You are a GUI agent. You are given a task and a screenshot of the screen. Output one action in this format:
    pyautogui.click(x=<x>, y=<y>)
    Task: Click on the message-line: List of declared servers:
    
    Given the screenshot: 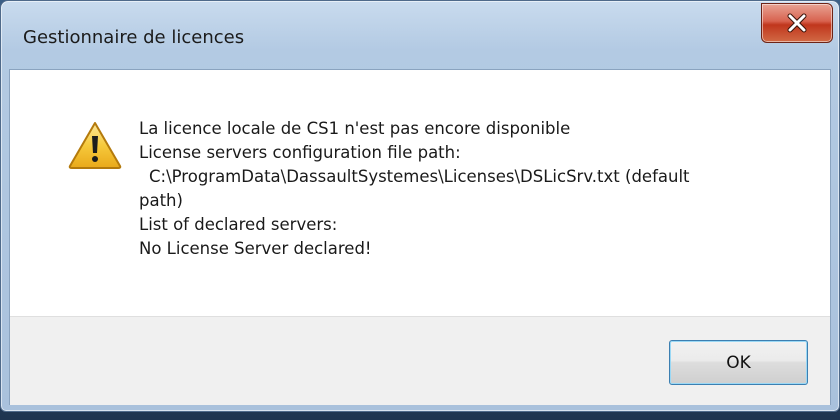 What is the action you would take?
    pyautogui.click(x=238, y=224)
    